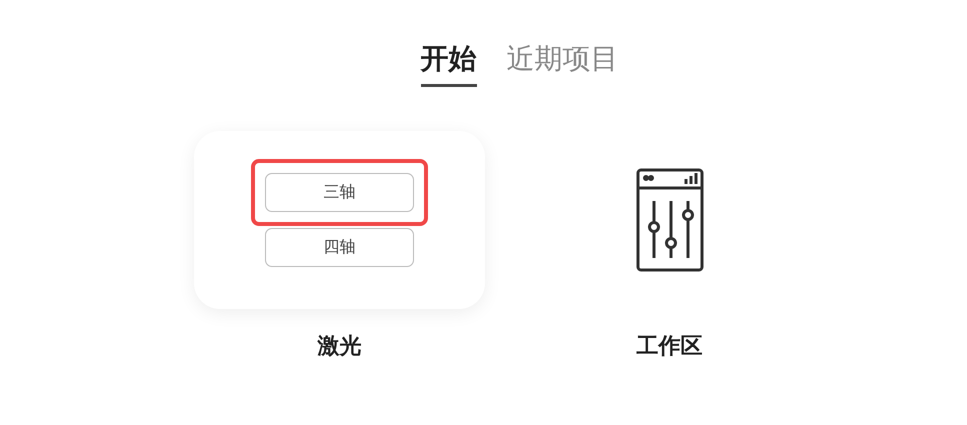 The image size is (967, 425). What do you see at coordinates (562, 64) in the screenshot?
I see `tab: 近期项目` at bounding box center [562, 64].